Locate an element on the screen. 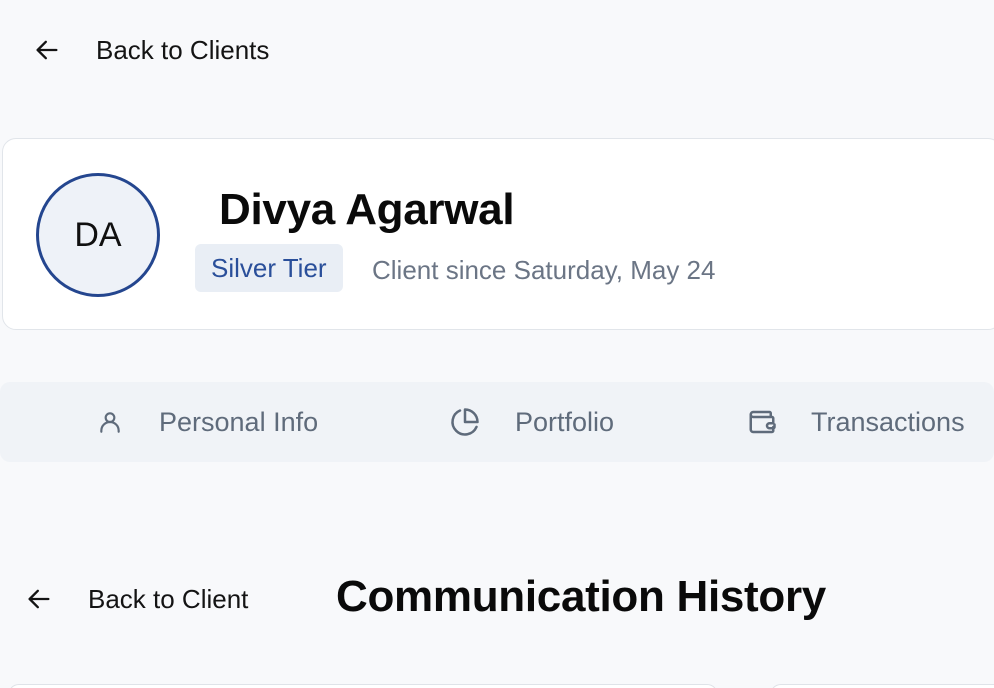  communication-history-title: Communication History is located at coordinates (581, 596).